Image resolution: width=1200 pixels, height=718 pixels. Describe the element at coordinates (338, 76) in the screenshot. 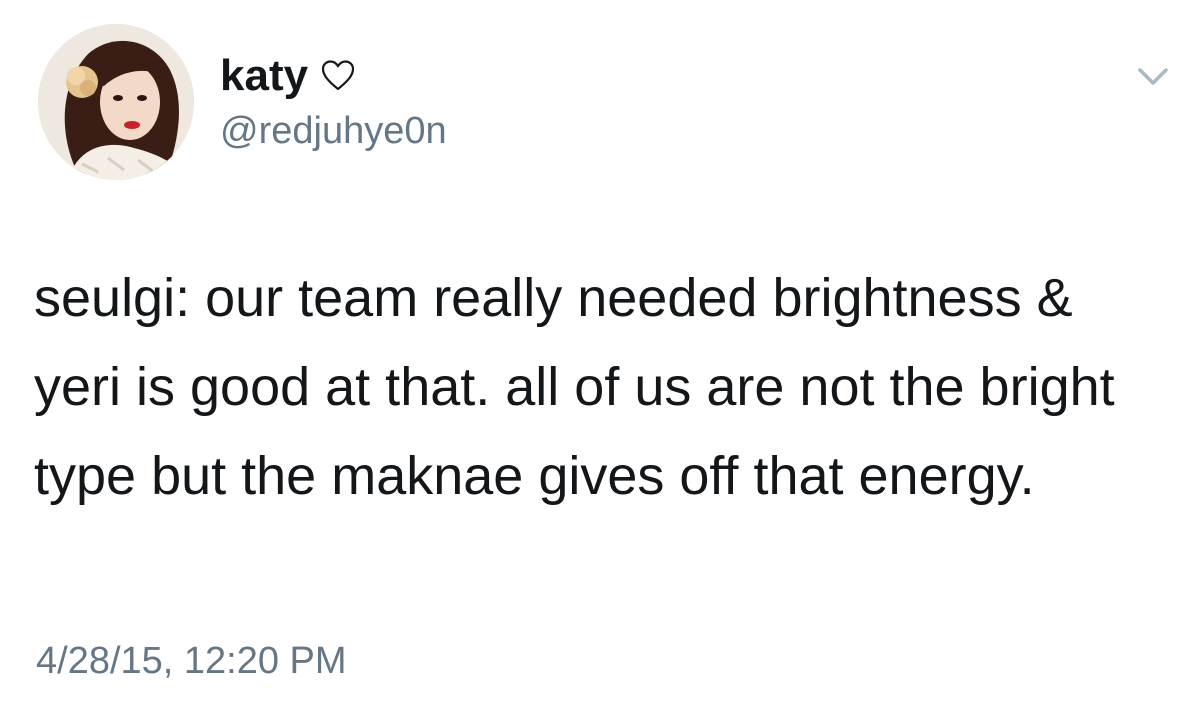

I see `heart-outline-icon` at that location.